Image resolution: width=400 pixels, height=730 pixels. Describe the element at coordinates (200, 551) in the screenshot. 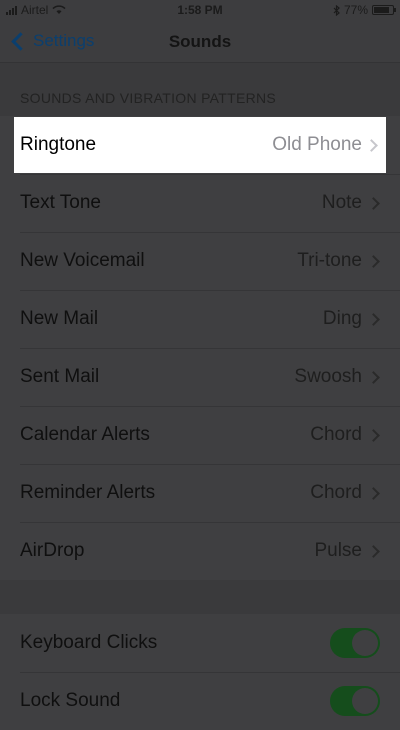

I see `row-airdrop: AirDrop Pulse` at that location.